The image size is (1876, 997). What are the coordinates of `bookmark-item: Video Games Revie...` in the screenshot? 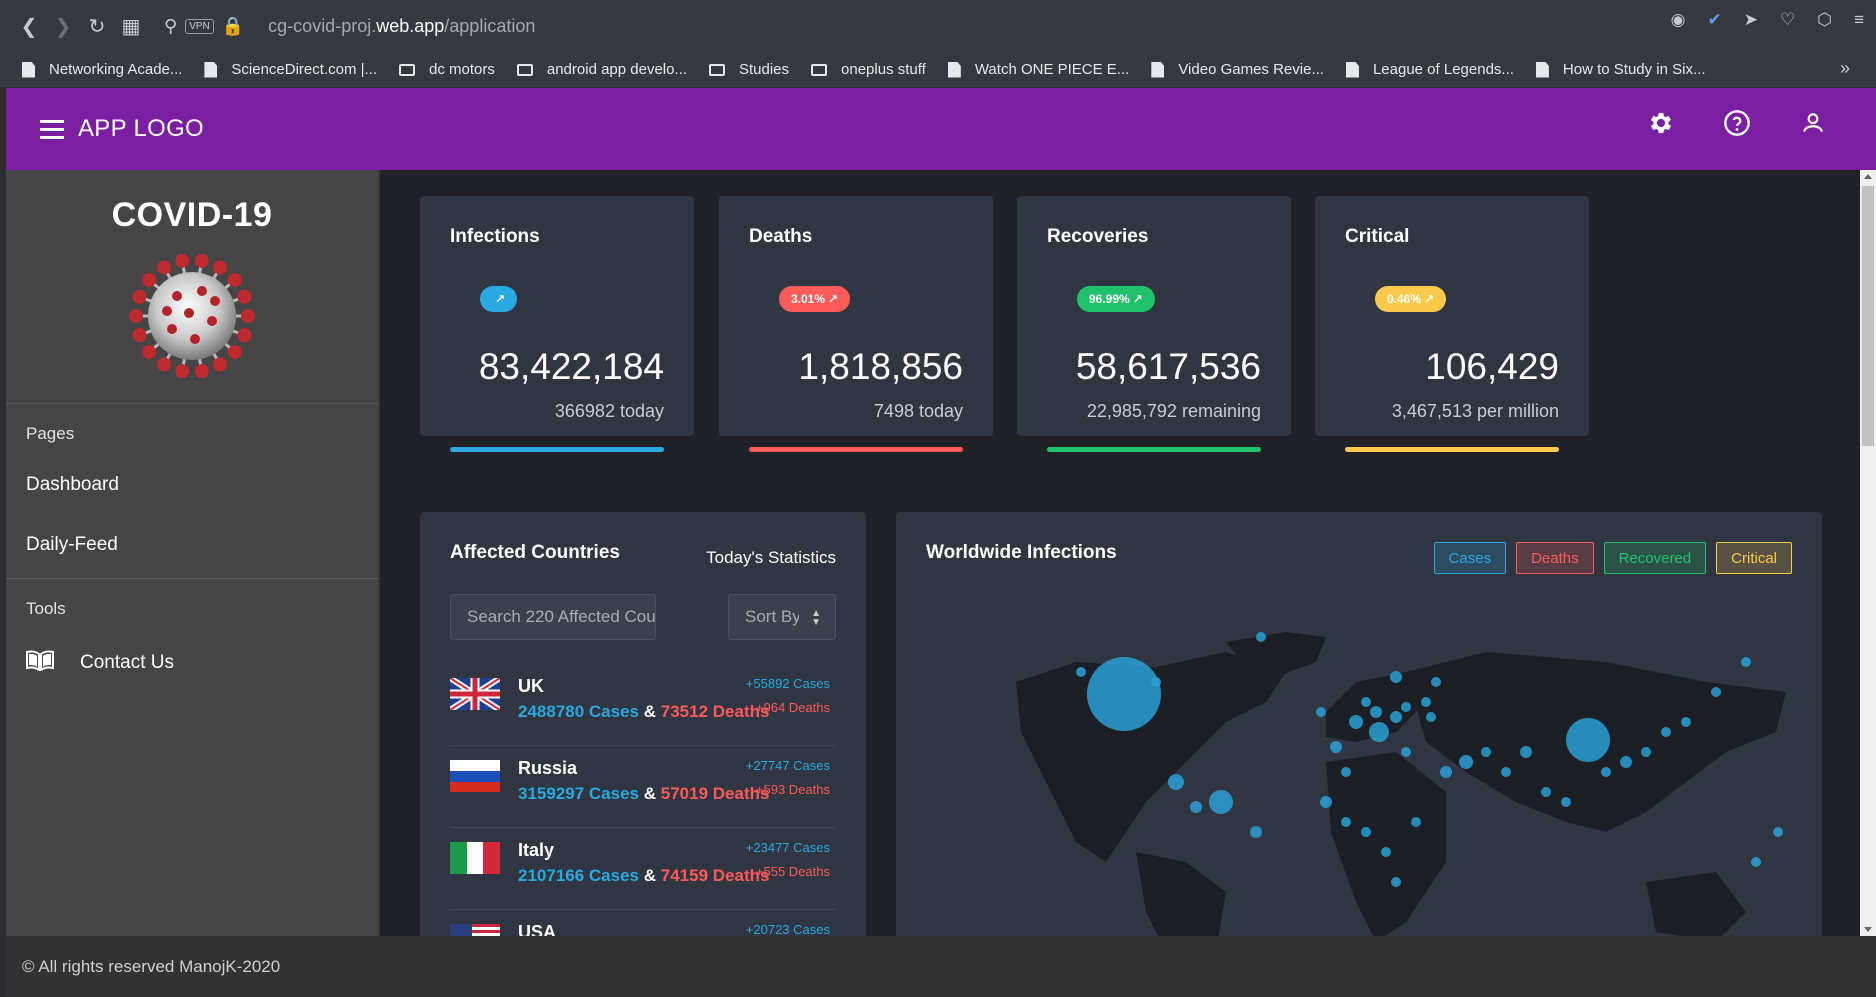 It's located at (1237, 69).